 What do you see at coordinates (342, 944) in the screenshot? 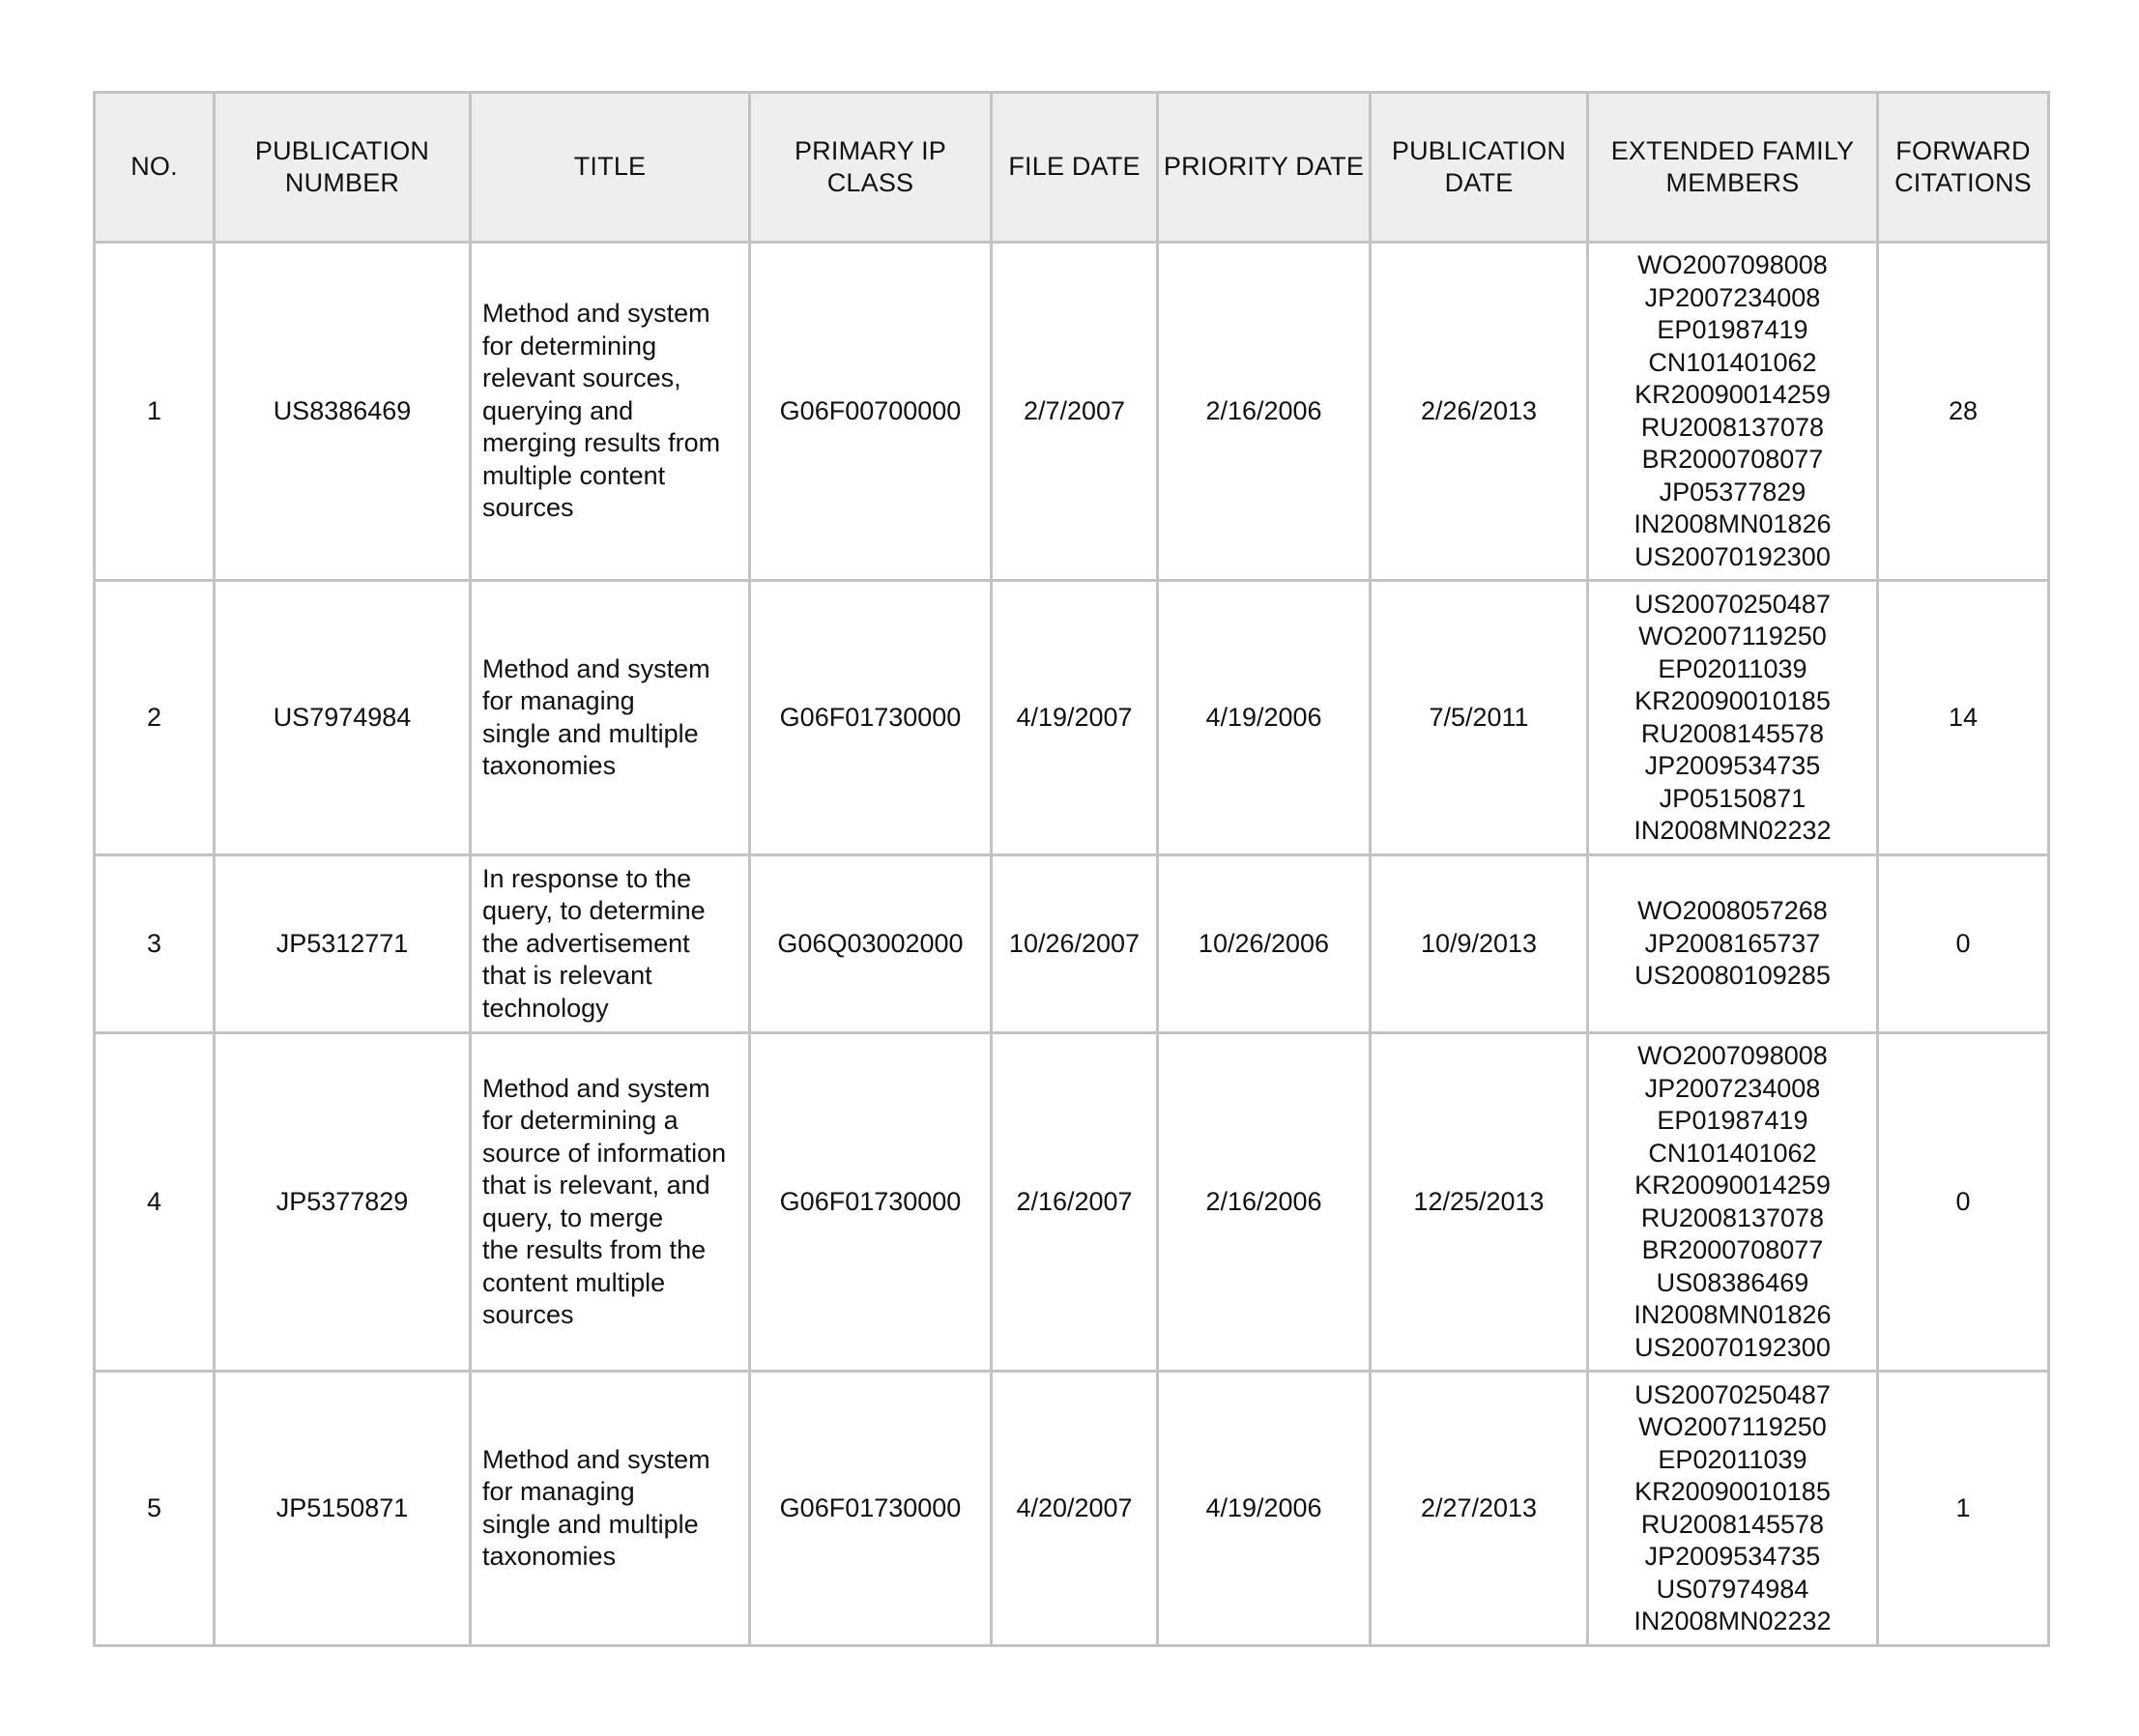
I see `publication-number: JP5312771` at bounding box center [342, 944].